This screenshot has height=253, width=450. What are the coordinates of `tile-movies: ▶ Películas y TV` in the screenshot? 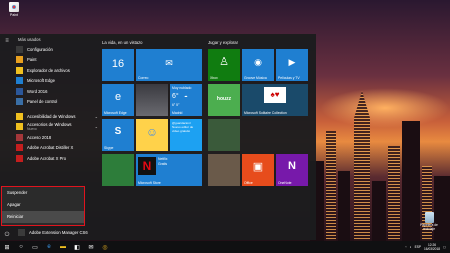 It's located at (292, 65).